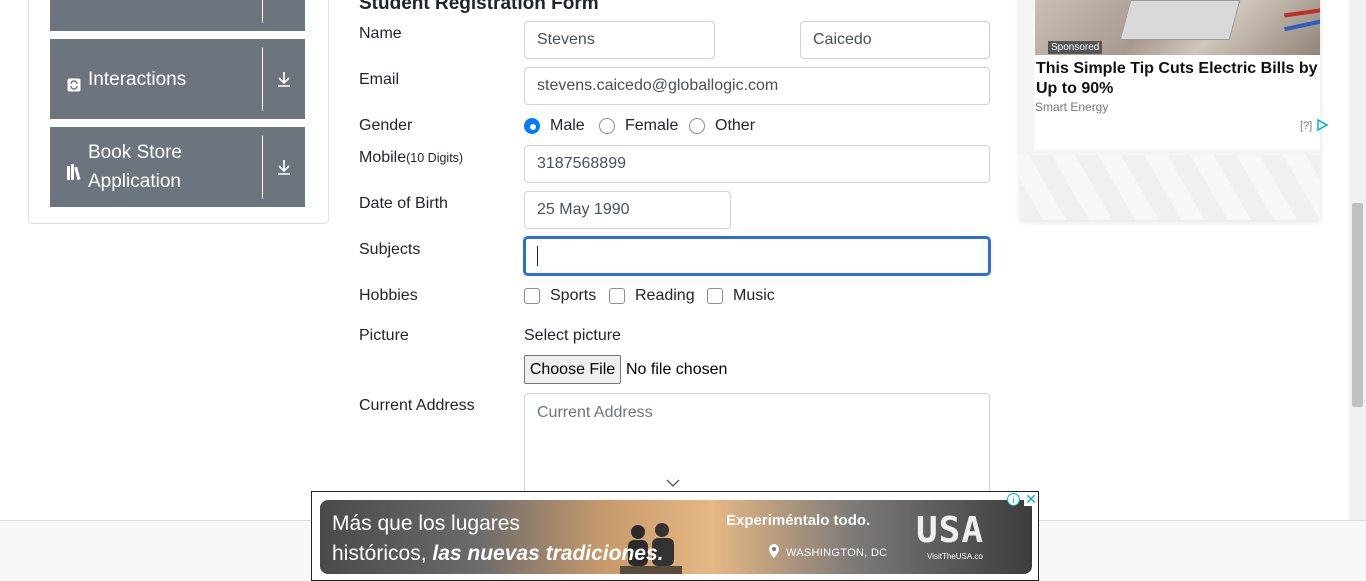 This screenshot has height=581, width=1366. What do you see at coordinates (1031, 499) in the screenshot?
I see `close-icon: ✕` at bounding box center [1031, 499].